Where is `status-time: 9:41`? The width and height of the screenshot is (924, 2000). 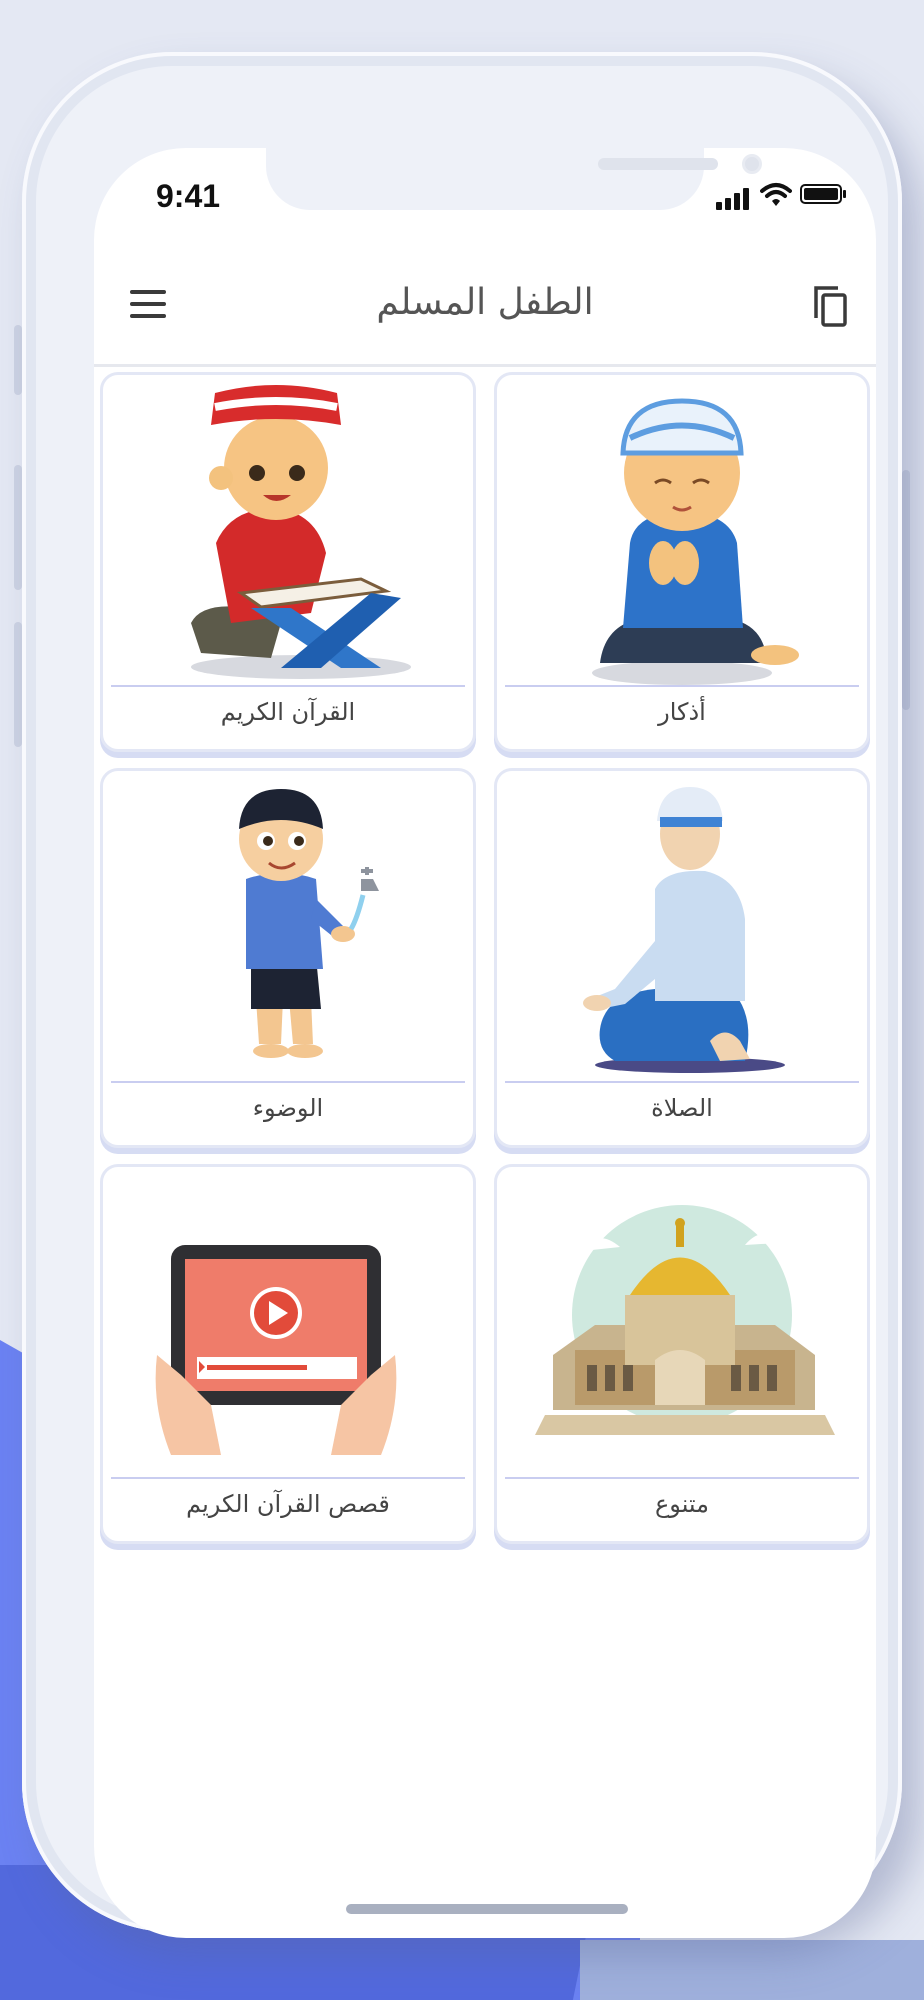
status-time: 9:41 is located at coordinates (188, 196).